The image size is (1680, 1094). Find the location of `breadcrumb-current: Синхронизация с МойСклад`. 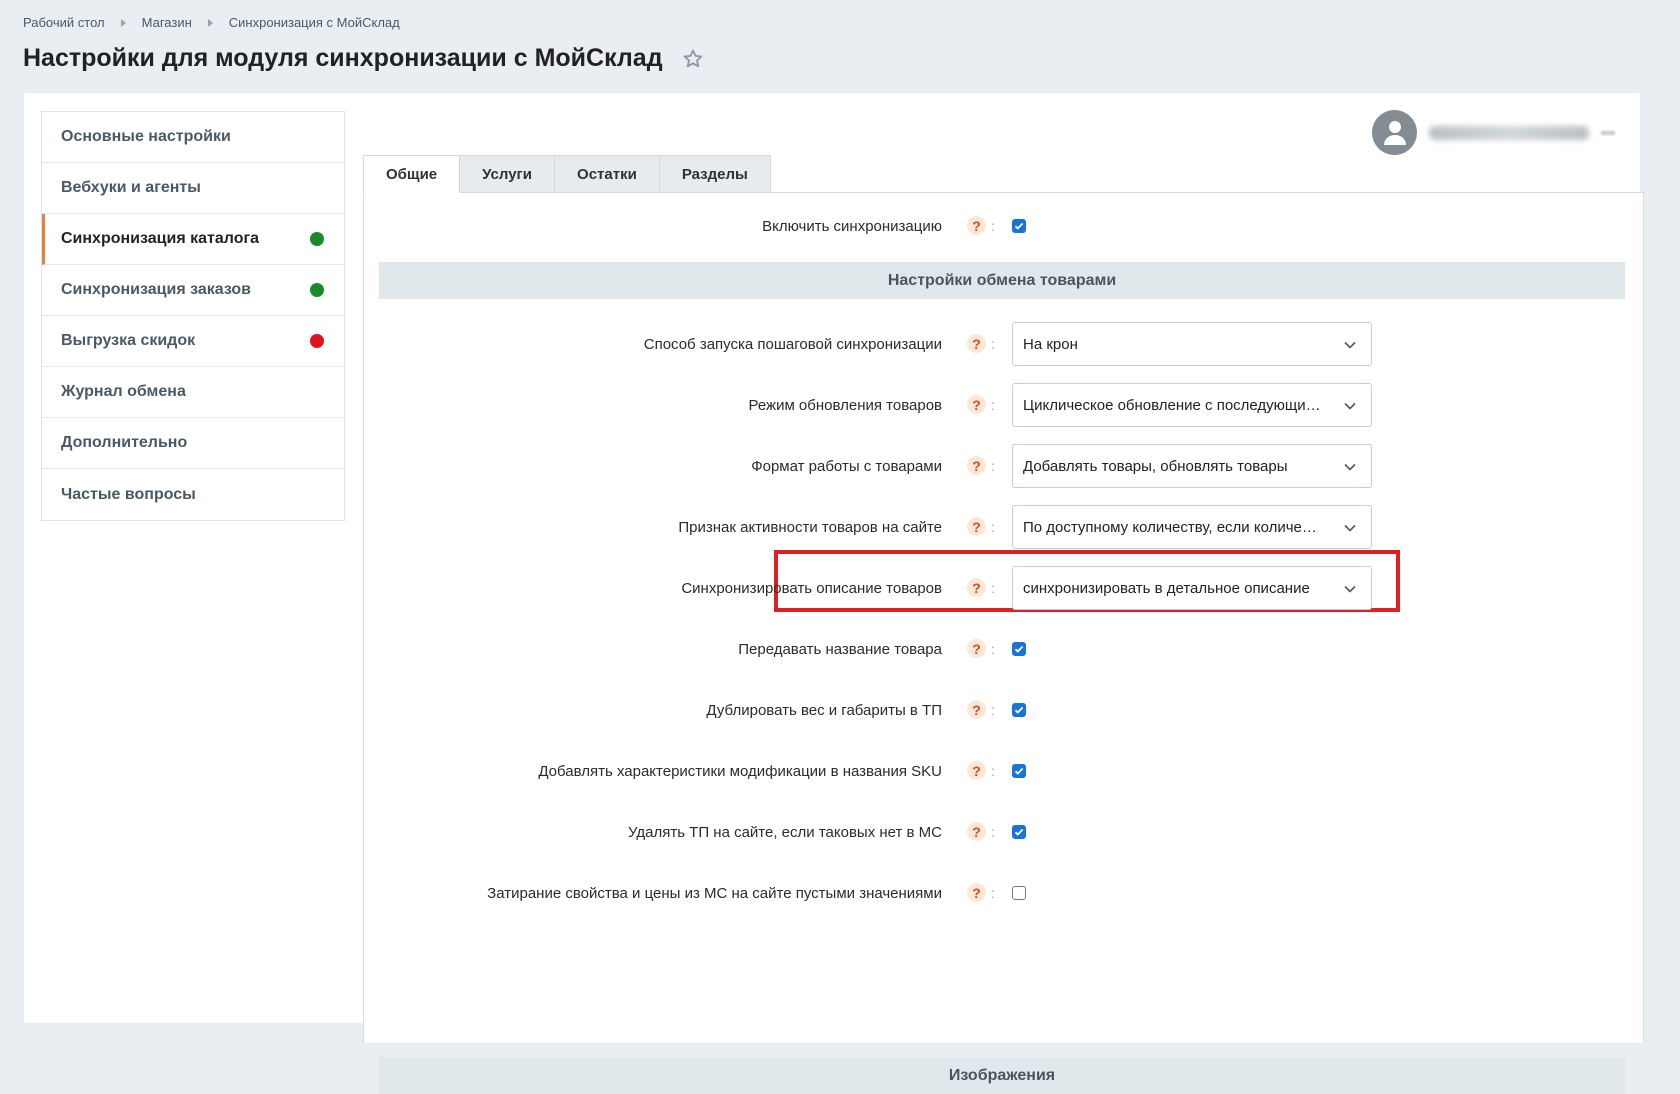

breadcrumb-current: Синхронизация с МойСклад is located at coordinates (314, 22).